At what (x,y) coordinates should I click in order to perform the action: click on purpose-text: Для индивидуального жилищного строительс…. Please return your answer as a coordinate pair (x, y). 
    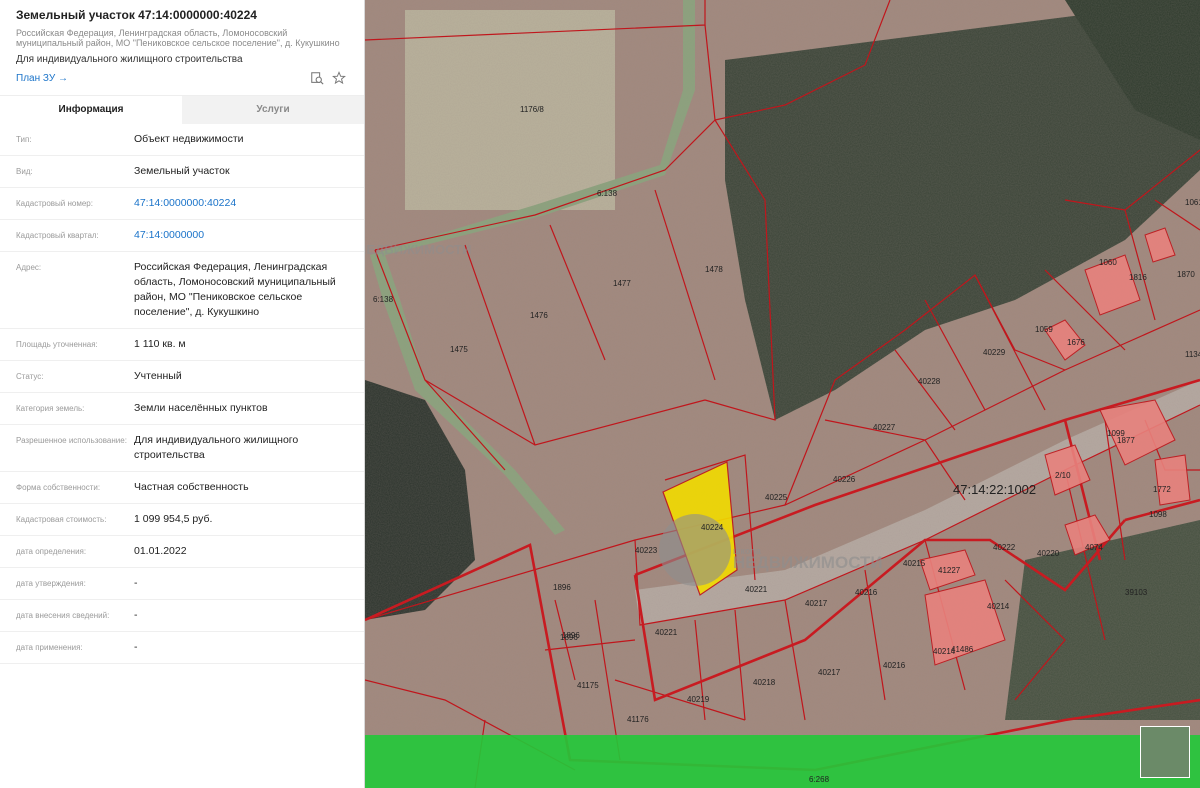
    Looking at the image, I should click on (129, 59).